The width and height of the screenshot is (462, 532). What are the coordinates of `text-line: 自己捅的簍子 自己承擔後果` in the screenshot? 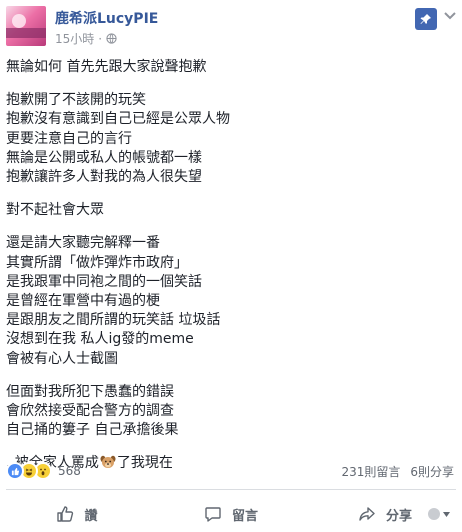 It's located at (92, 430).